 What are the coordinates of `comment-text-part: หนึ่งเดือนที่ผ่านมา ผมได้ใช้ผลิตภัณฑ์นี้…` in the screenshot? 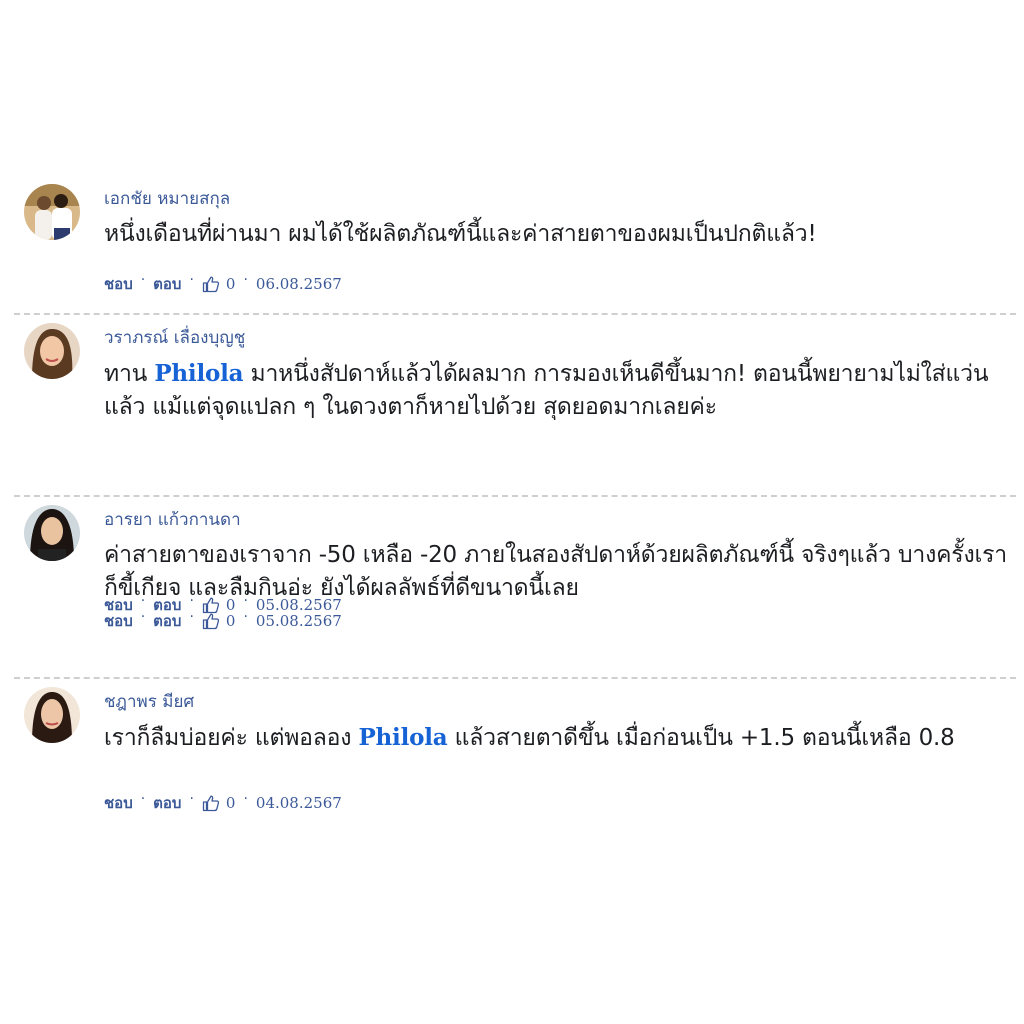 It's located at (460, 234).